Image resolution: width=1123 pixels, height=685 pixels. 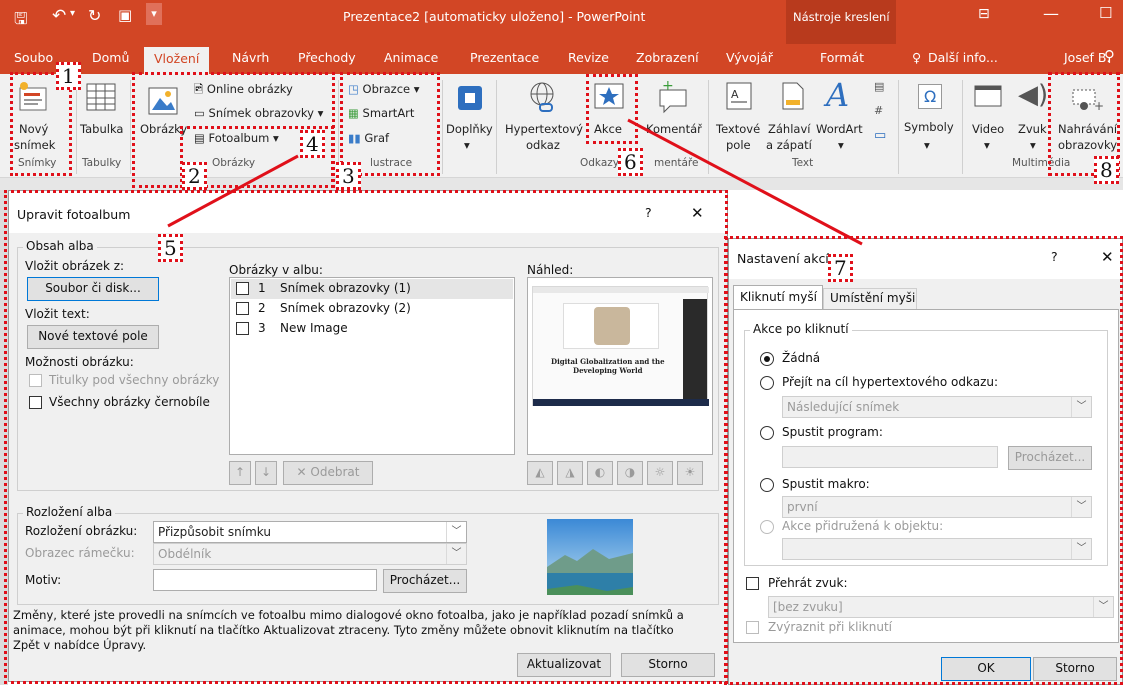 I want to click on audio-label: Zvuk, so click(x=1032, y=129).